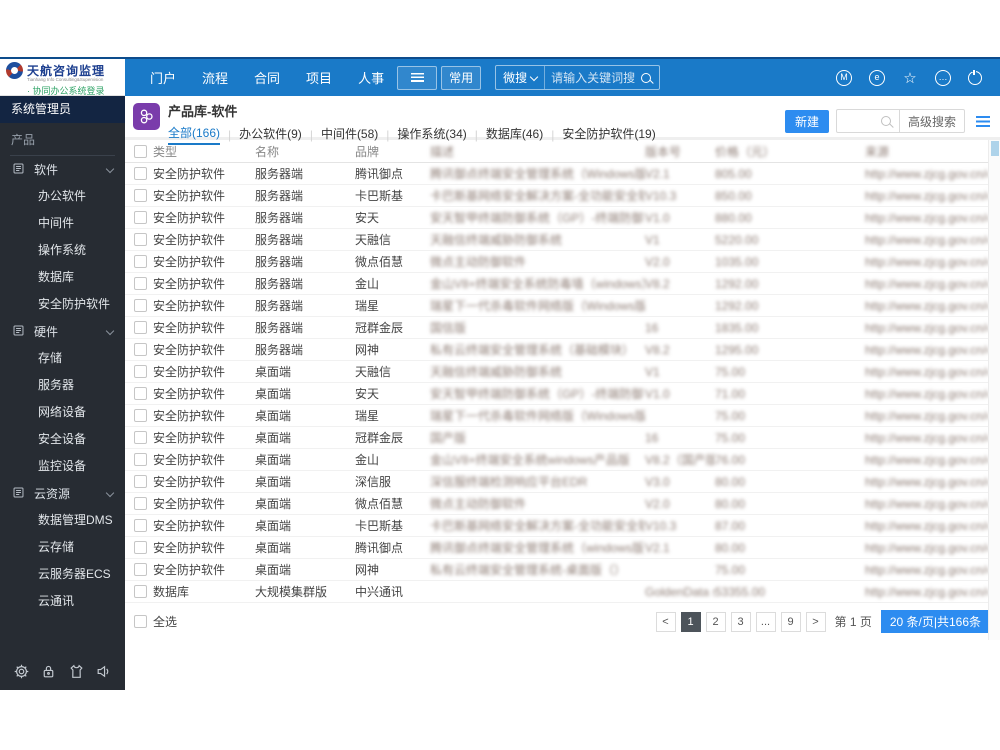 The width and height of the screenshot is (1000, 750). Describe the element at coordinates (62, 277) in the screenshot. I see `sidebar-item-数据库: 数据库` at that location.